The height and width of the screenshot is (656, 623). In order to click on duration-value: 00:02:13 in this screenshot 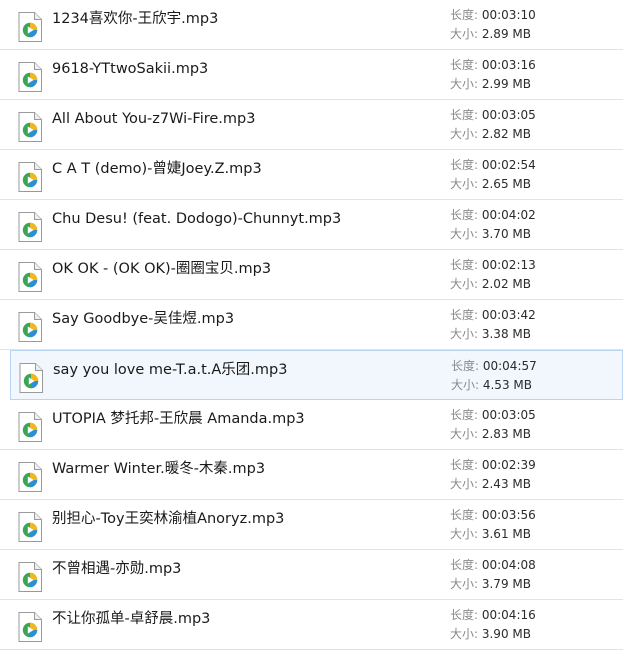, I will do `click(508, 265)`.